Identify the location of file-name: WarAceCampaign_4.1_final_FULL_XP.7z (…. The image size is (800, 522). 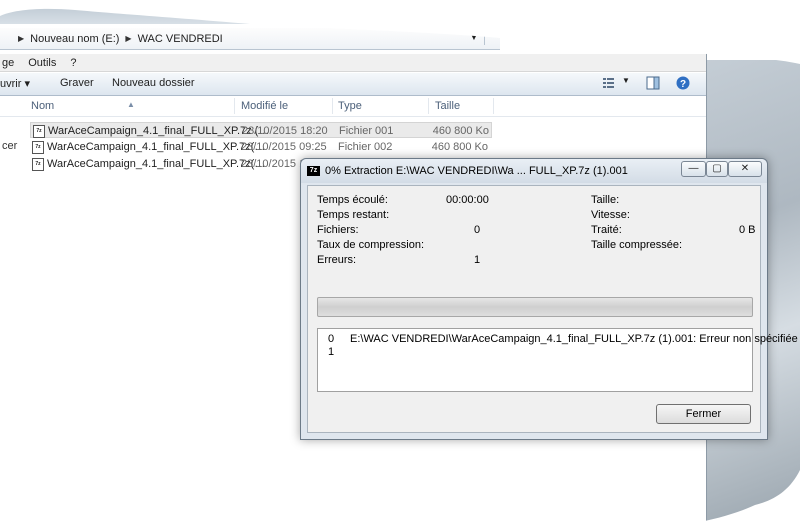
(159, 131).